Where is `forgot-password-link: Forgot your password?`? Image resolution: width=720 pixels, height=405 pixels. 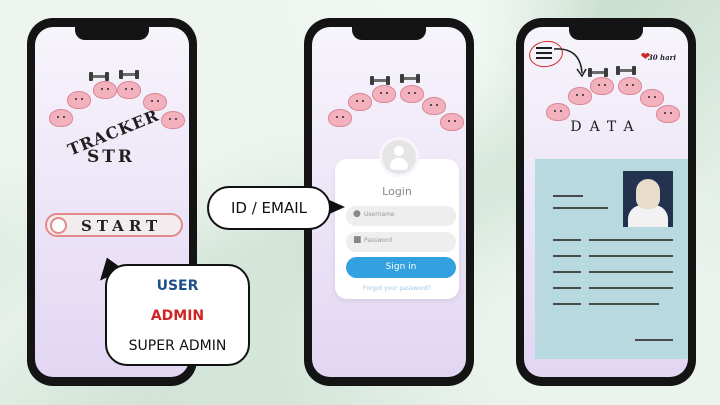 forgot-password-link: Forgot your password? is located at coordinates (397, 288).